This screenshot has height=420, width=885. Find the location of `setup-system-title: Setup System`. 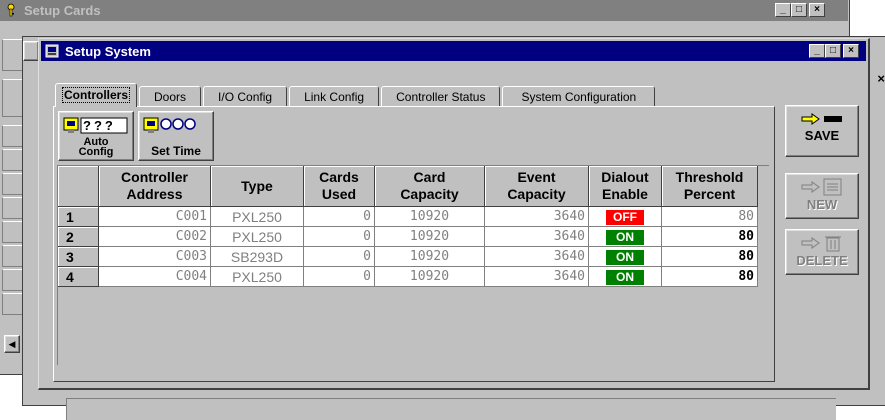

setup-system-title: Setup System is located at coordinates (108, 51).